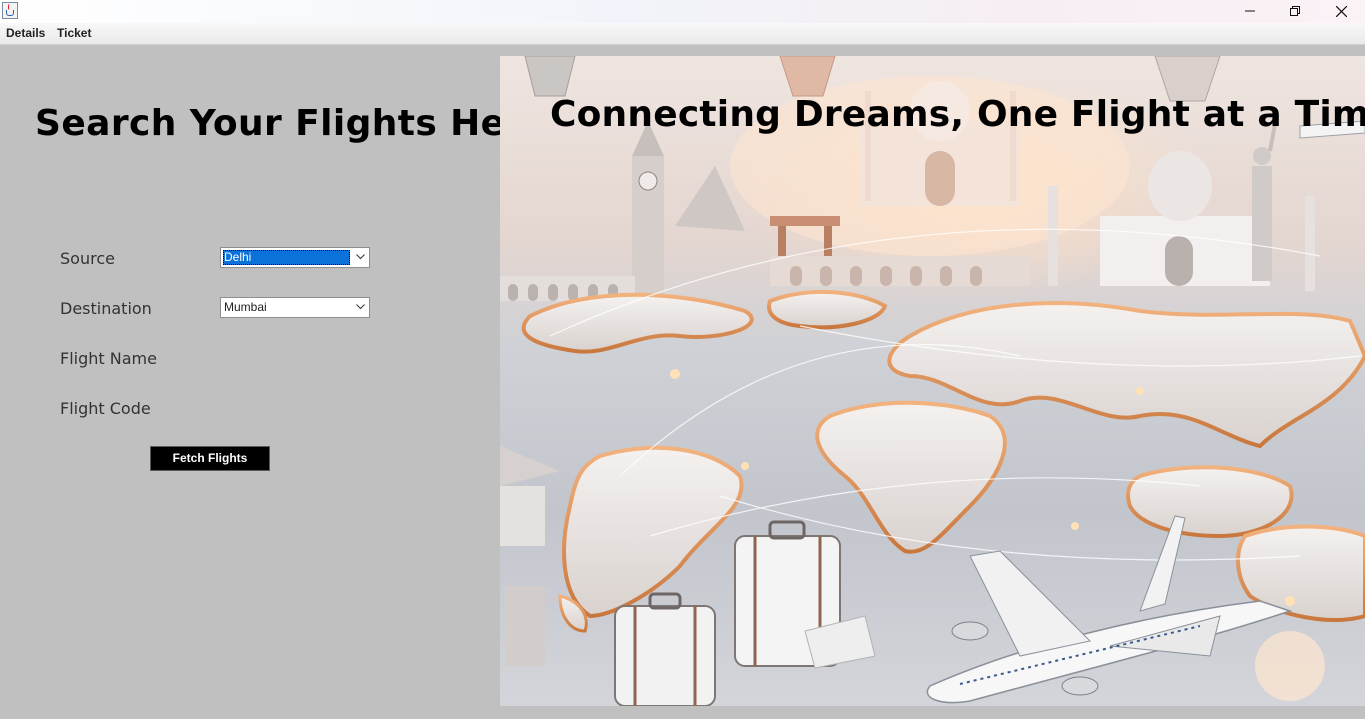 The width and height of the screenshot is (1365, 719). What do you see at coordinates (108, 358) in the screenshot?
I see `flight-name-label: Flight Name` at bounding box center [108, 358].